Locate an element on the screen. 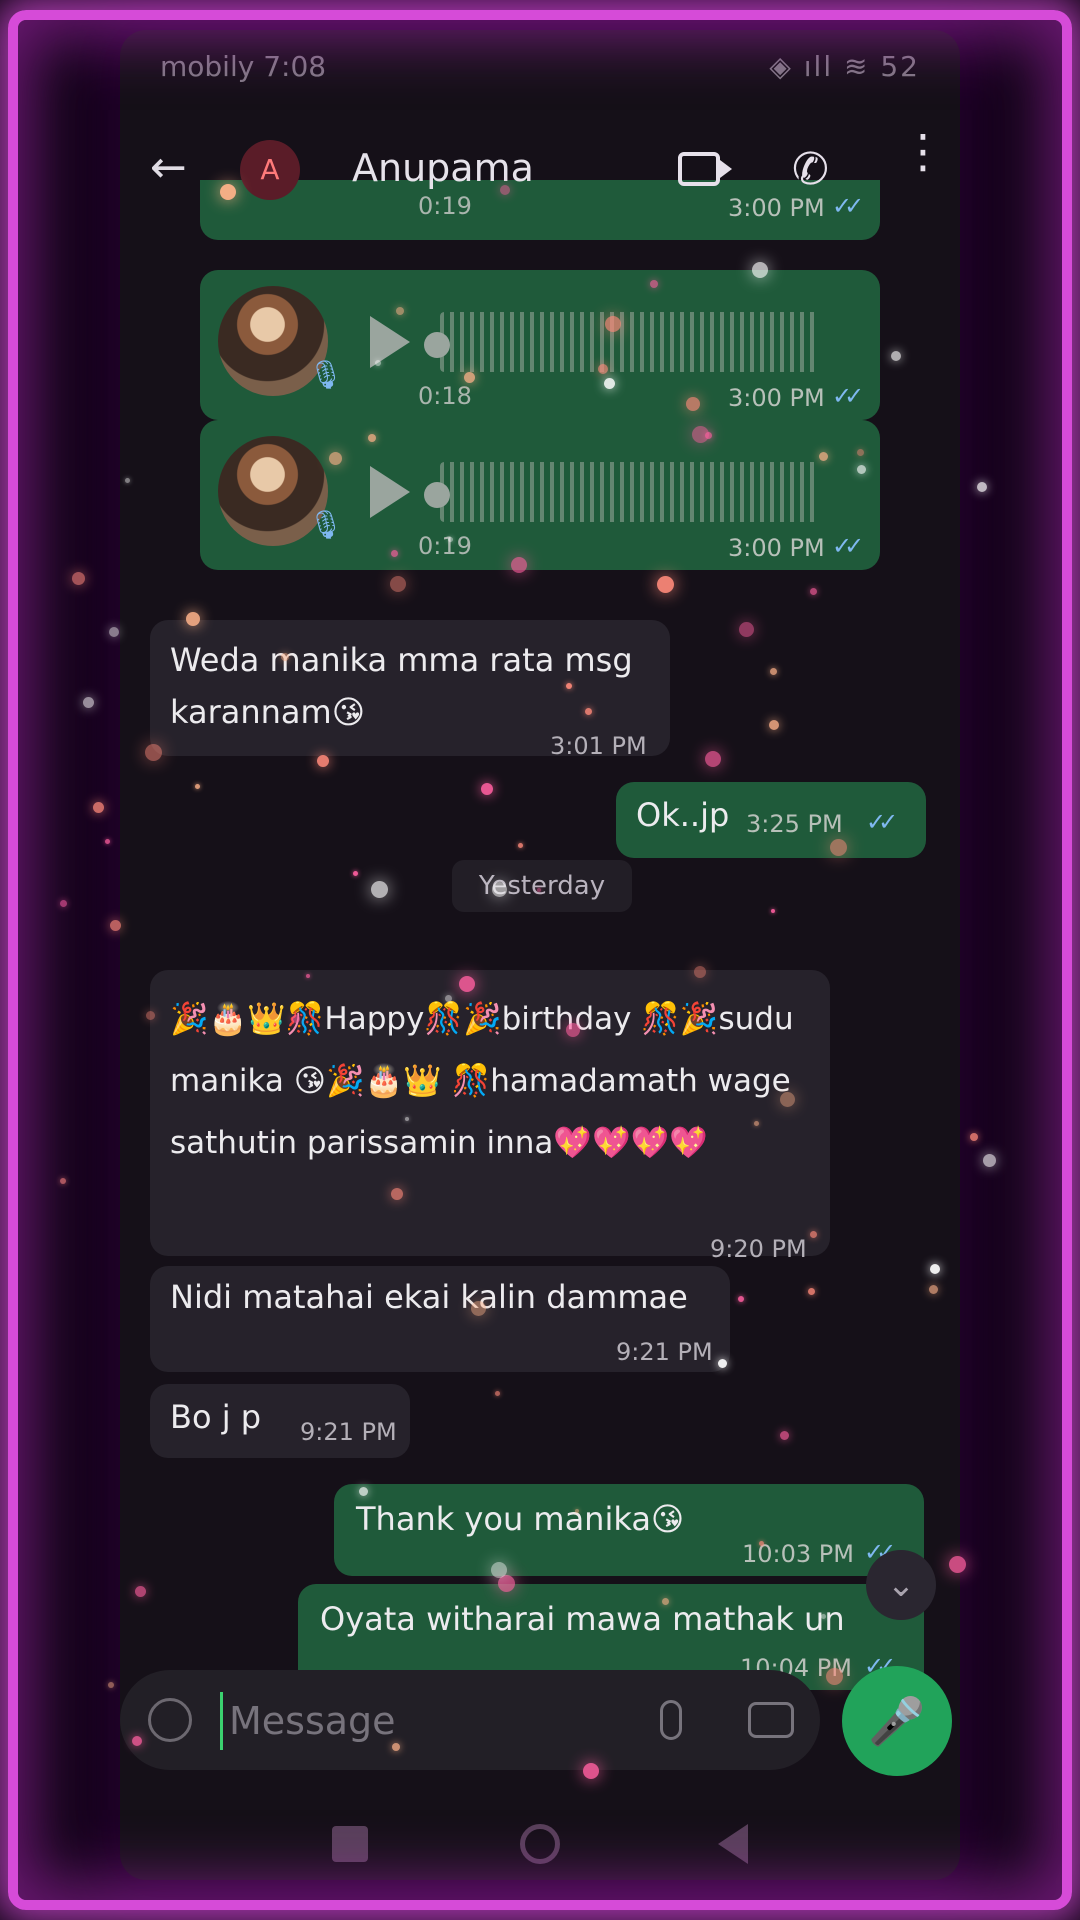 The image size is (1080, 1920). message-text: Nidi matahai ekai kalin dammae is located at coordinates (429, 1297).